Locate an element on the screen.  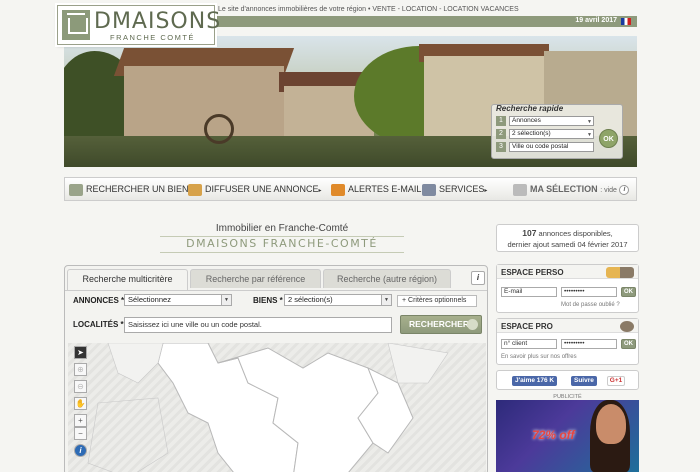
espace-pro-title: ESPACE PRO is located at coordinates (567, 326).